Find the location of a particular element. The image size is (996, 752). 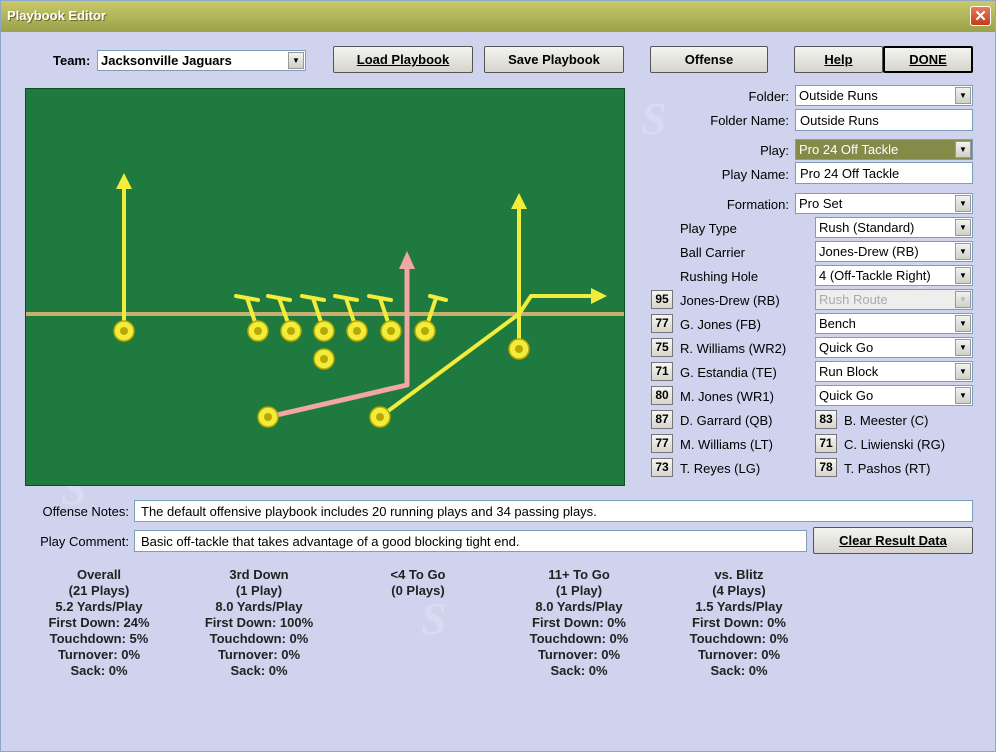

rushing-hole-label: Rushing Hole is located at coordinates (719, 276).